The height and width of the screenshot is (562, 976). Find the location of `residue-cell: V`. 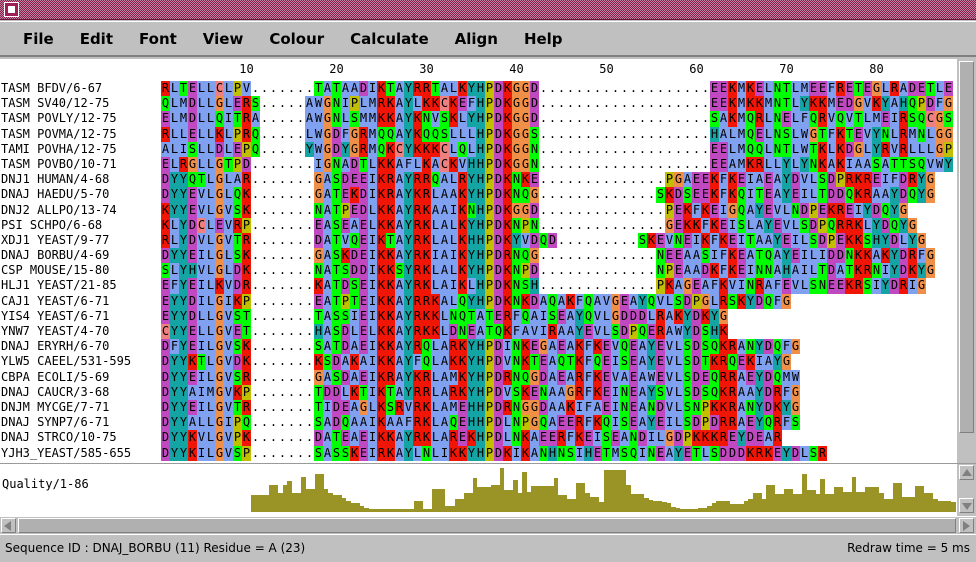

residue-cell: V is located at coordinates (669, 392).